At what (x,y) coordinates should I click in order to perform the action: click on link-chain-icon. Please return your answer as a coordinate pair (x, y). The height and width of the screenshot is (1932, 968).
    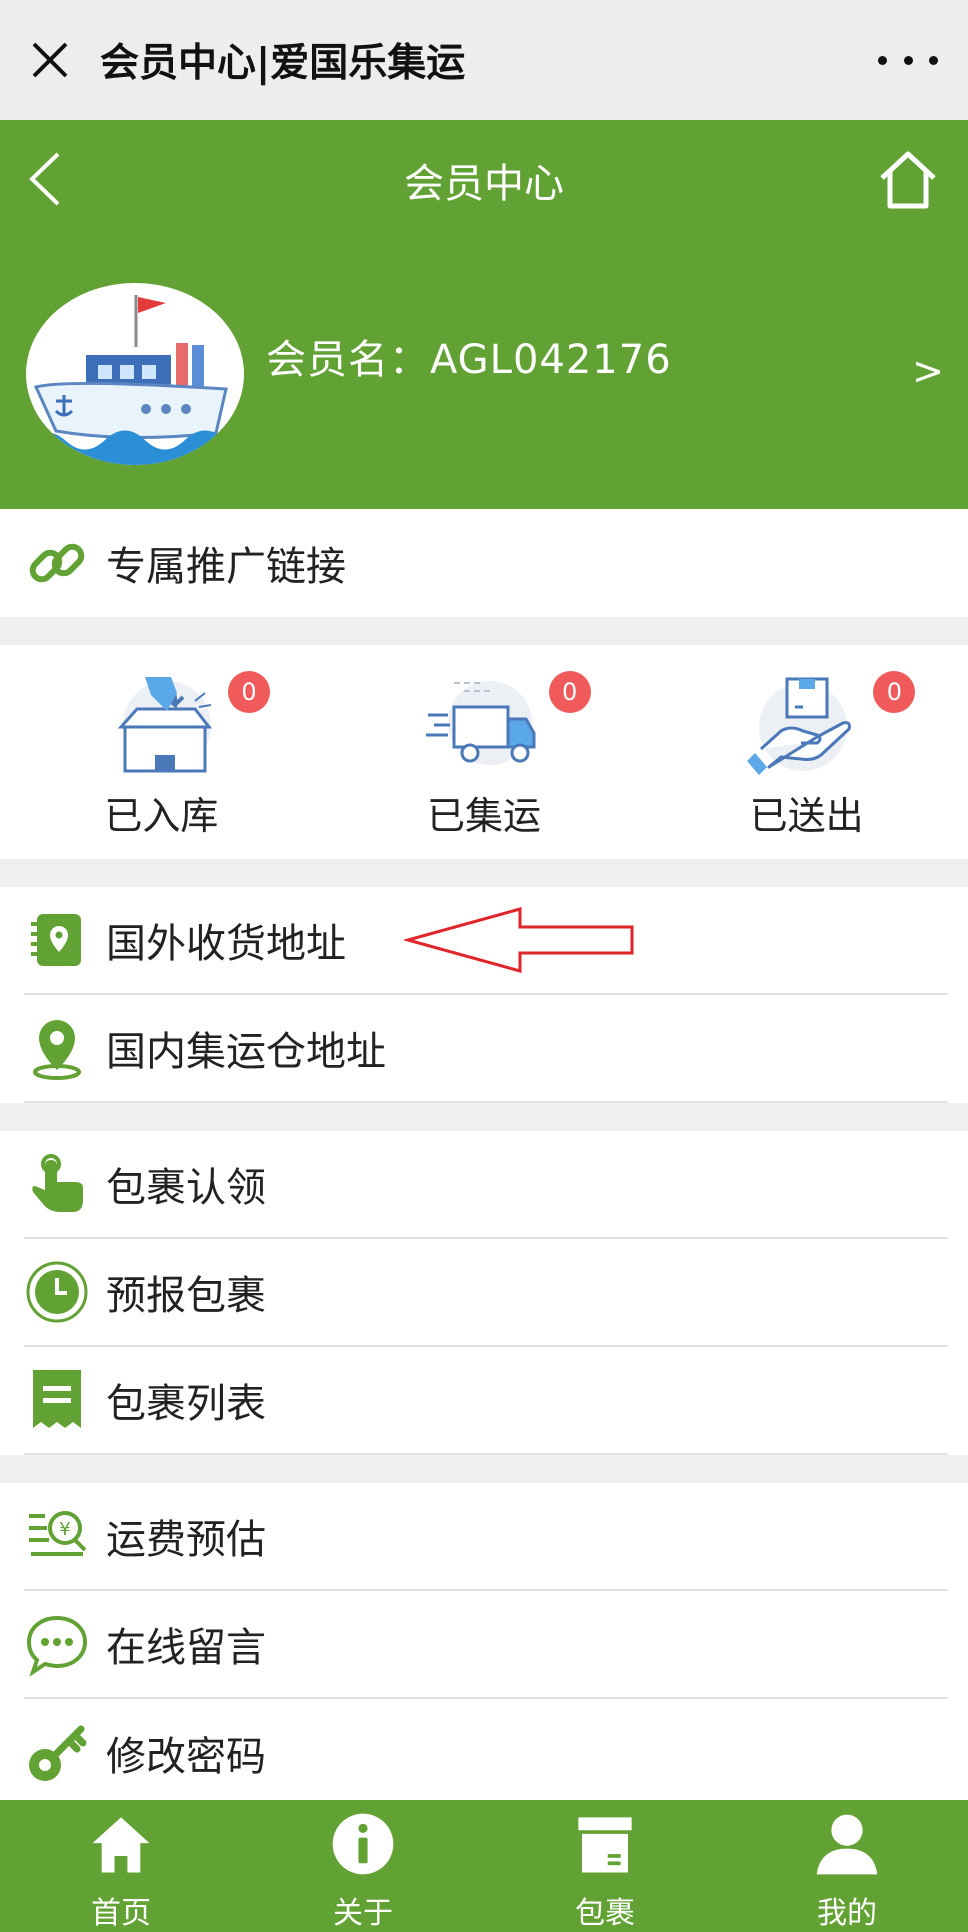
    Looking at the image, I should click on (57, 563).